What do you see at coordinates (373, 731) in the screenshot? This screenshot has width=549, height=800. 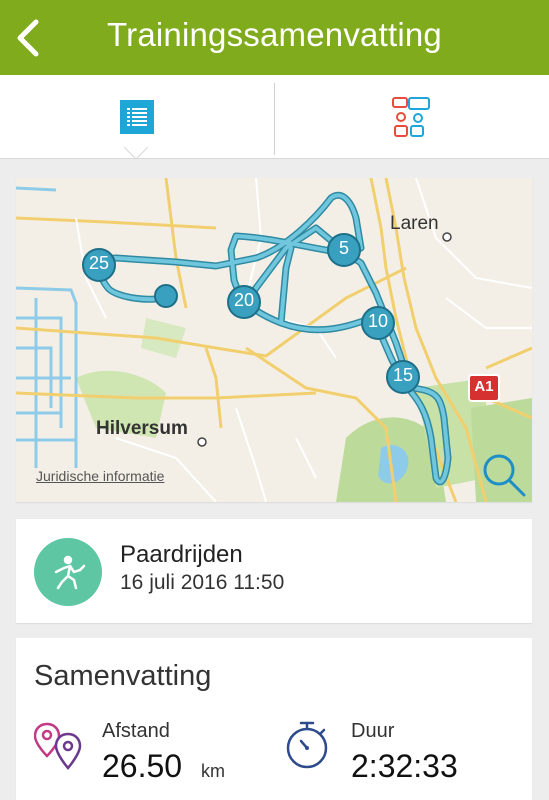 I see `duration-label: Duur` at bounding box center [373, 731].